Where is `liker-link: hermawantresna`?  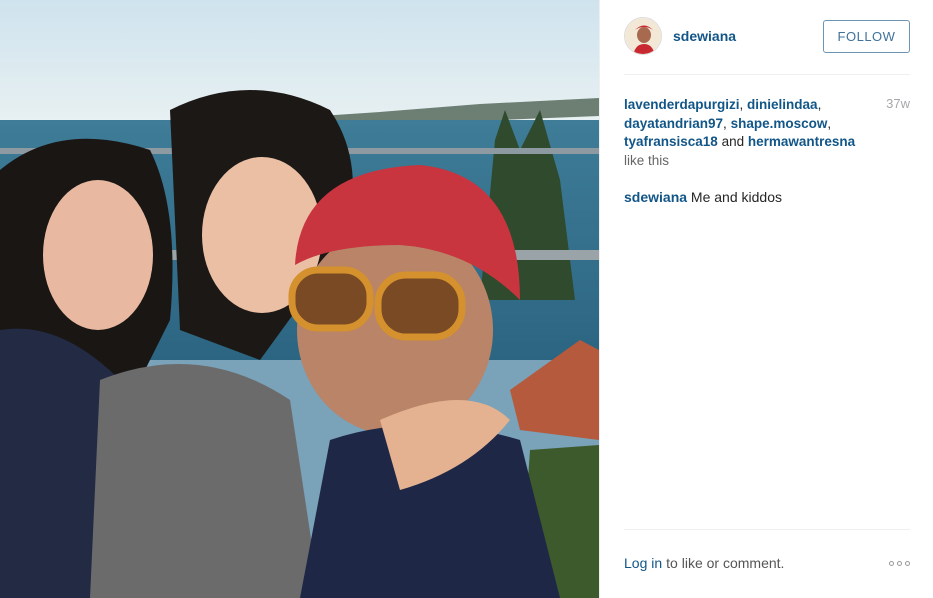 liker-link: hermawantresna is located at coordinates (801, 141).